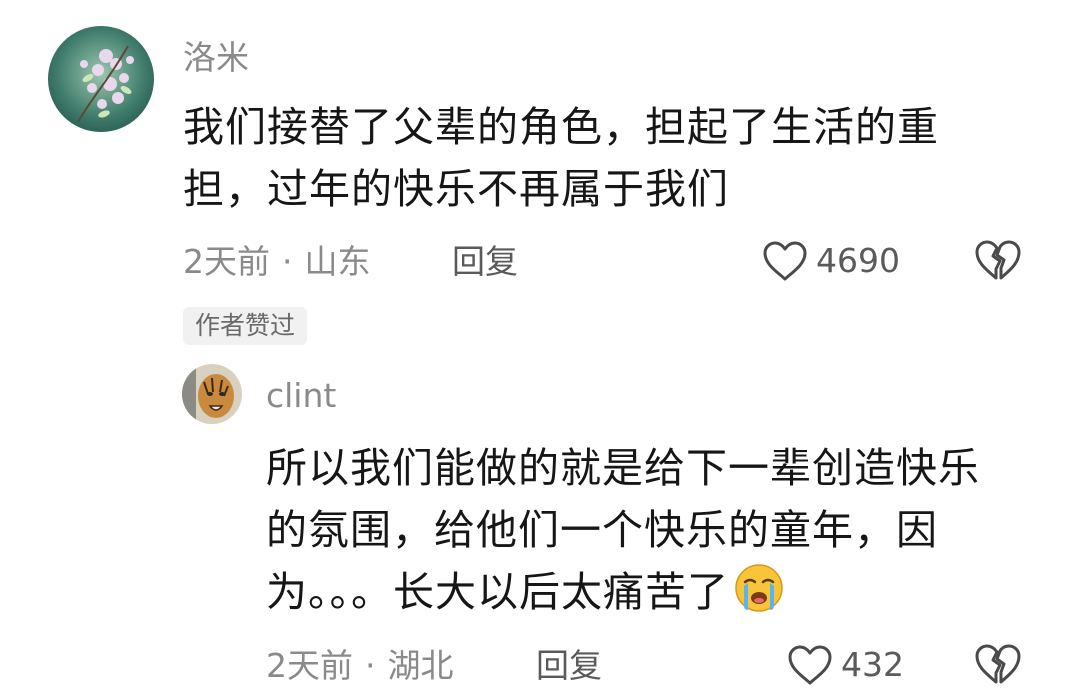 This screenshot has width=1080, height=699. Describe the element at coordinates (561, 158) in the screenshot. I see `comment-text: 我们接替了父辈的角色，担起了生活的重 担，过年的快乐不再属于我们` at that location.